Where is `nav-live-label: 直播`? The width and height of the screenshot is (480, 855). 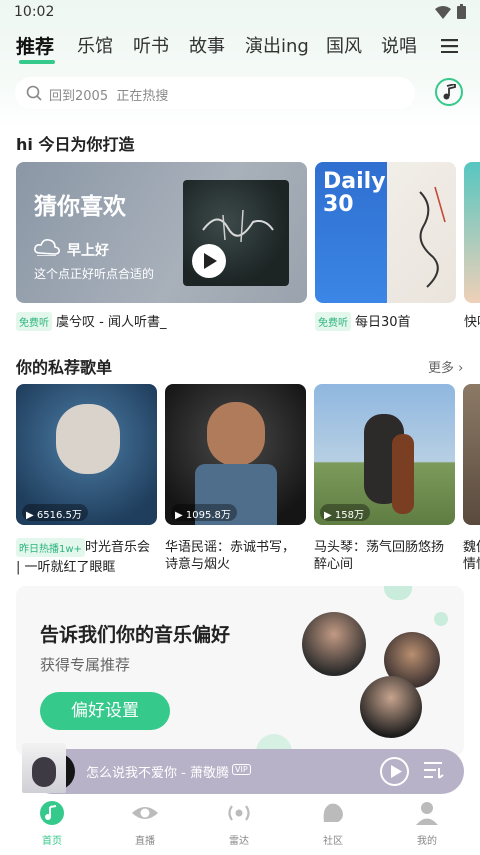
nav-live-label: 直播 is located at coordinates (145, 841).